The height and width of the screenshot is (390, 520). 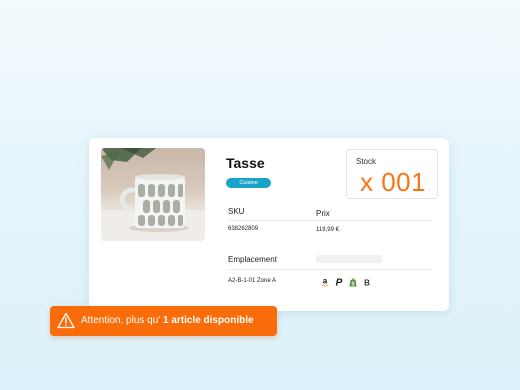 I want to click on alert-text: Attention, plus qu' 1 article disponible, so click(x=167, y=320).